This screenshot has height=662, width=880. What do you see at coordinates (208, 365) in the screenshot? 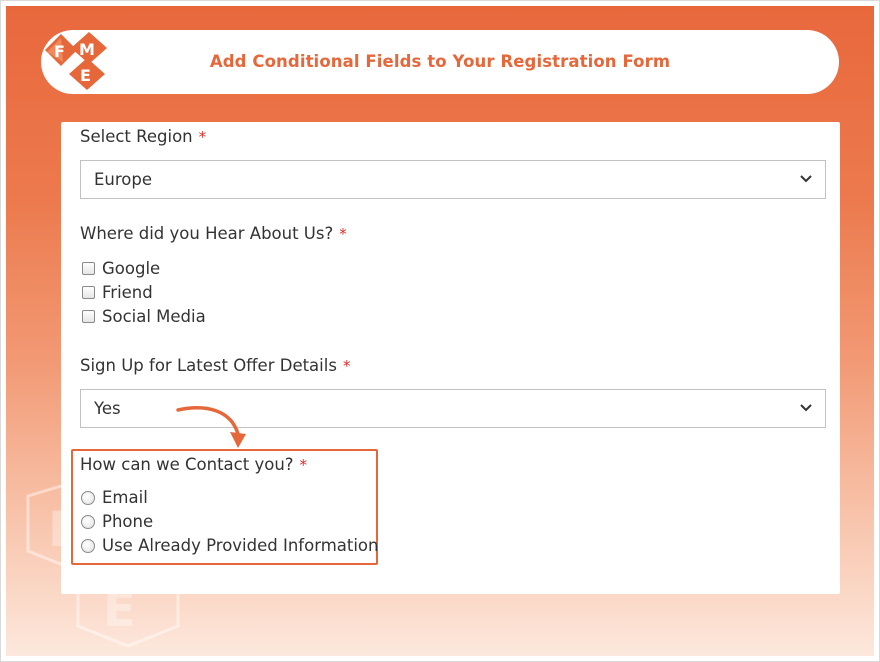
I see `offer-label-text: Sign Up for Latest Offer Details` at bounding box center [208, 365].